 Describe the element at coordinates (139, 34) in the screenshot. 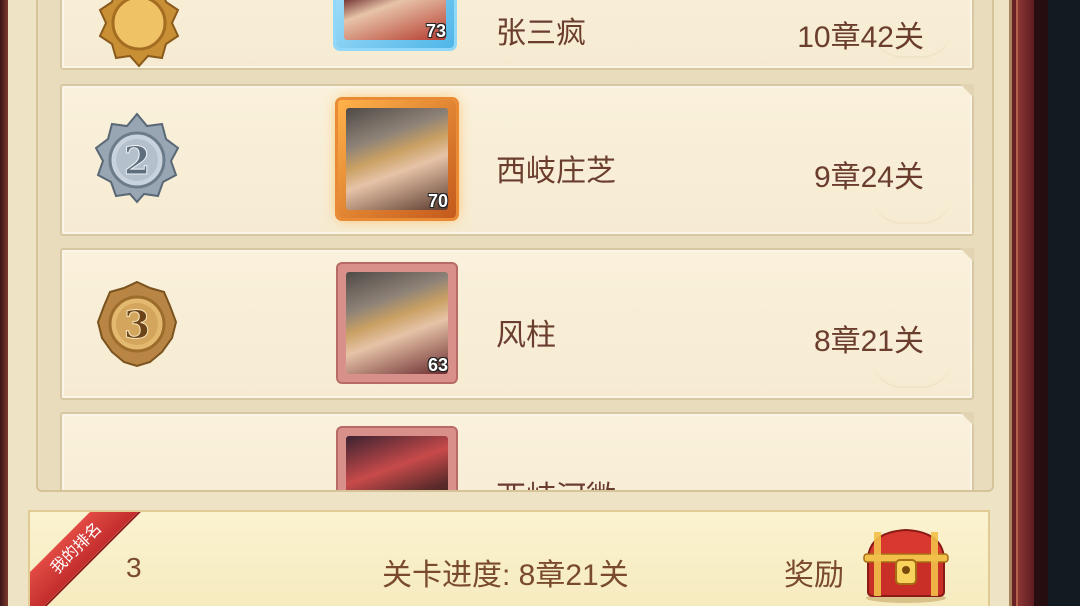

I see `gold-medal-icon` at that location.